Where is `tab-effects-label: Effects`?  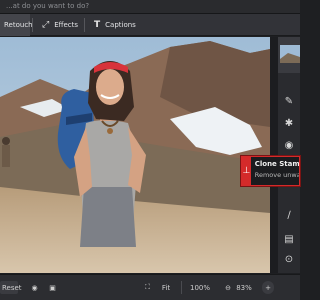 tab-effects-label: Effects is located at coordinates (66, 25).